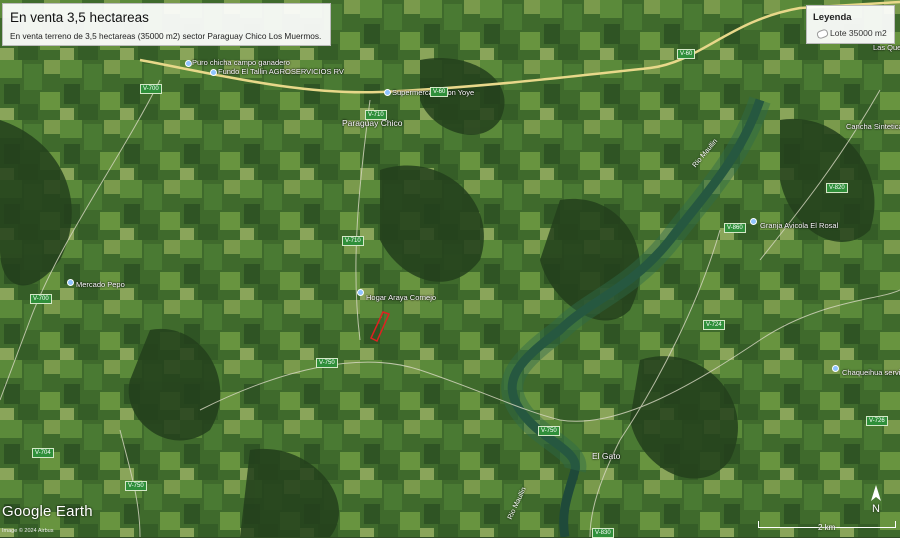  Describe the element at coordinates (43, 453) in the screenshot. I see `road-shield: V-704` at that location.